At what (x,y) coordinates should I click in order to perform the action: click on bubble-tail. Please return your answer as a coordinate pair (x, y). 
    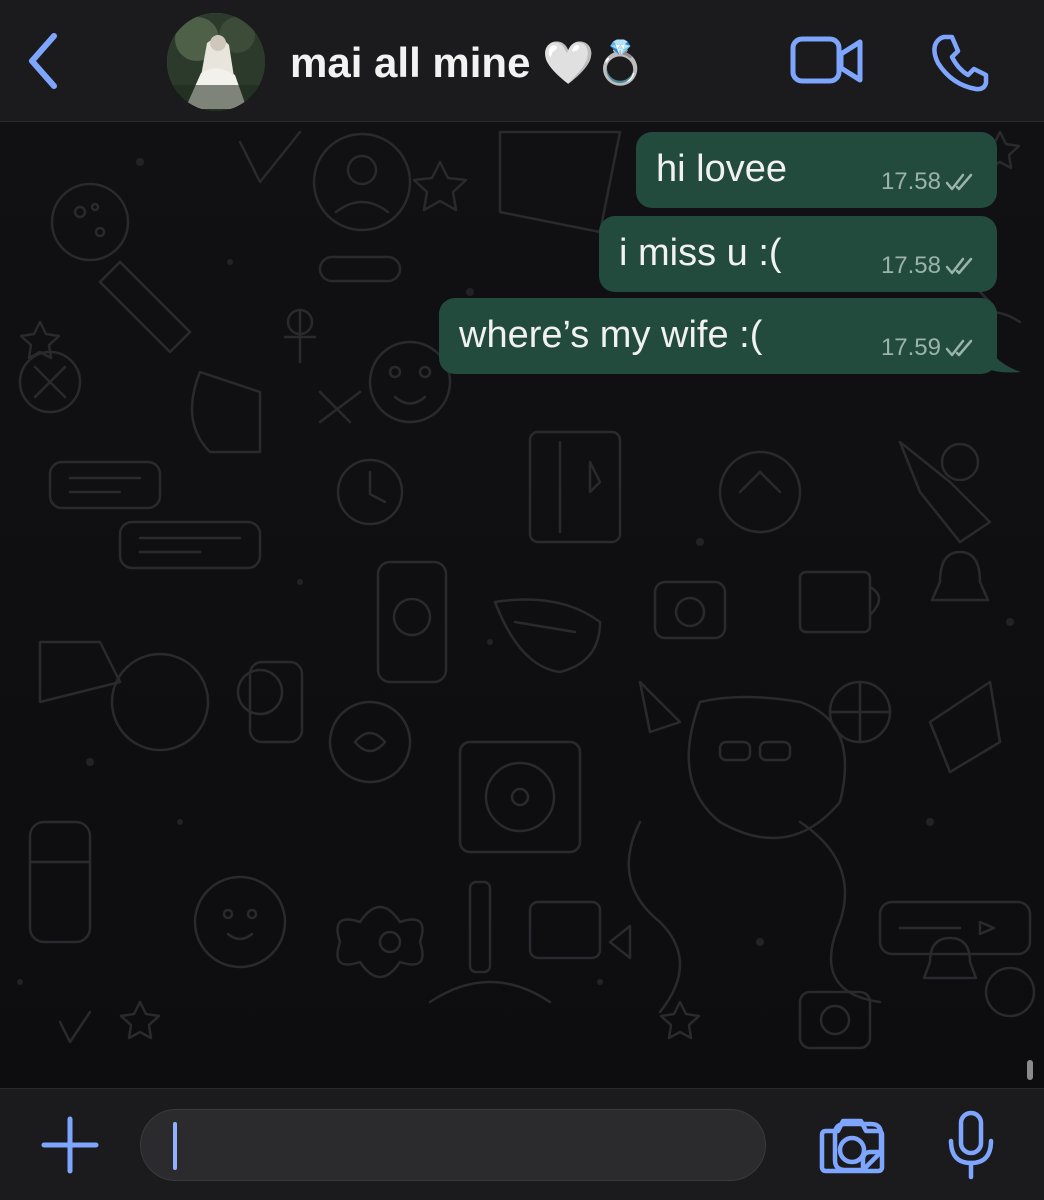
    Looking at the image, I should click on (1003, 355).